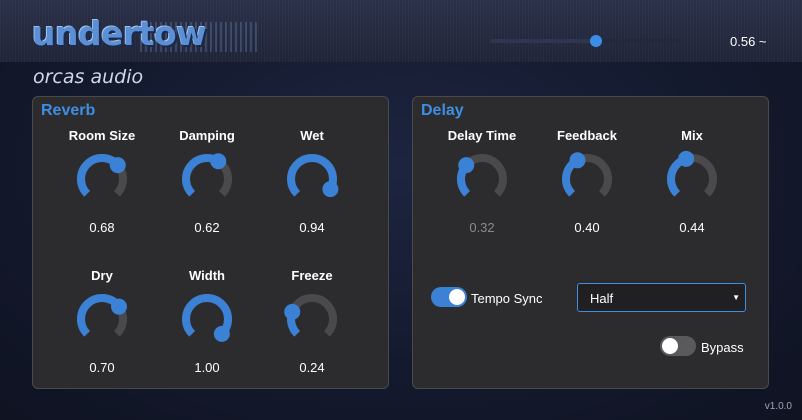 The width and height of the screenshot is (802, 420). What do you see at coordinates (736, 297) in the screenshot?
I see `chevron-down-icon: ▼` at bounding box center [736, 297].